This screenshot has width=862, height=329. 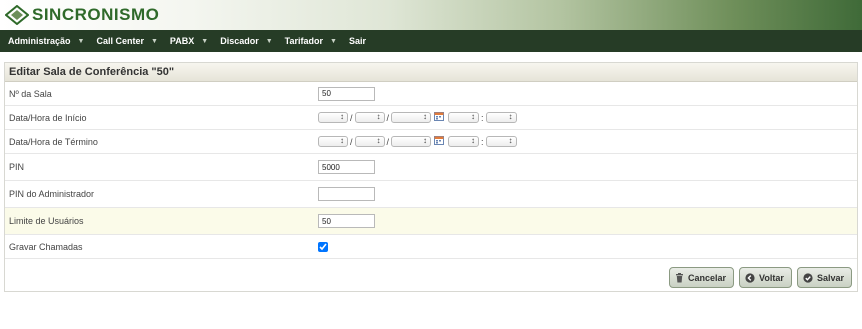 I want to click on start-day-select, so click(x=333, y=117).